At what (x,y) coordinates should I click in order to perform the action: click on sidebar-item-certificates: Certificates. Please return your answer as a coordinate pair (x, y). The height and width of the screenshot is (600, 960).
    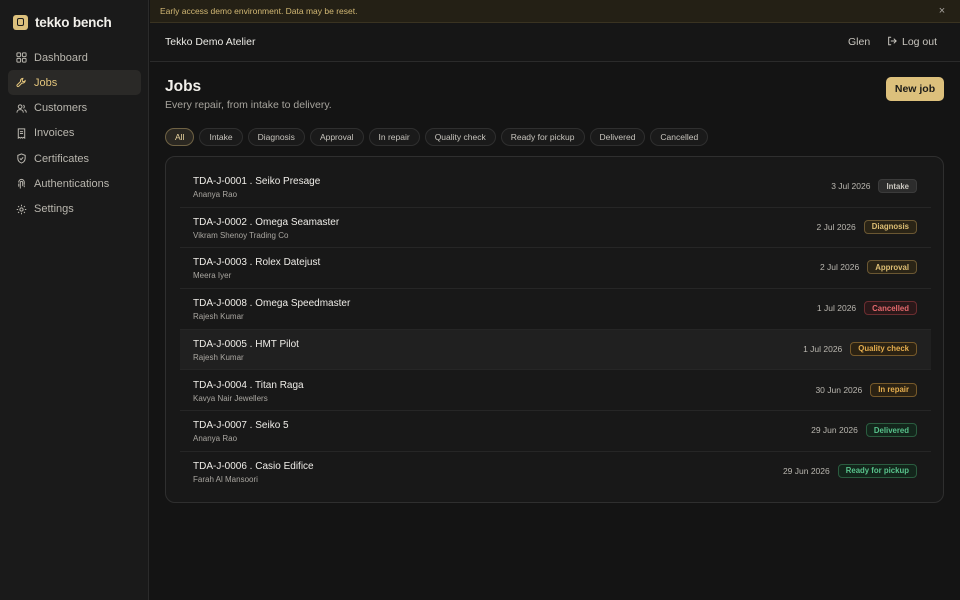
    Looking at the image, I should click on (74, 158).